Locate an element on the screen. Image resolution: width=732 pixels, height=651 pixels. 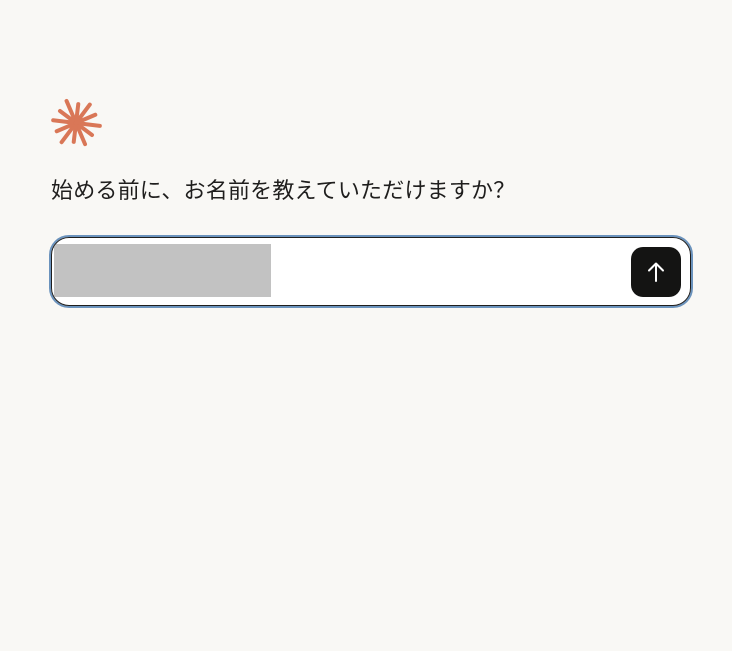
onboarding-question: 始める前に、お名前を教えていただけますか？ is located at coordinates (283, 191).